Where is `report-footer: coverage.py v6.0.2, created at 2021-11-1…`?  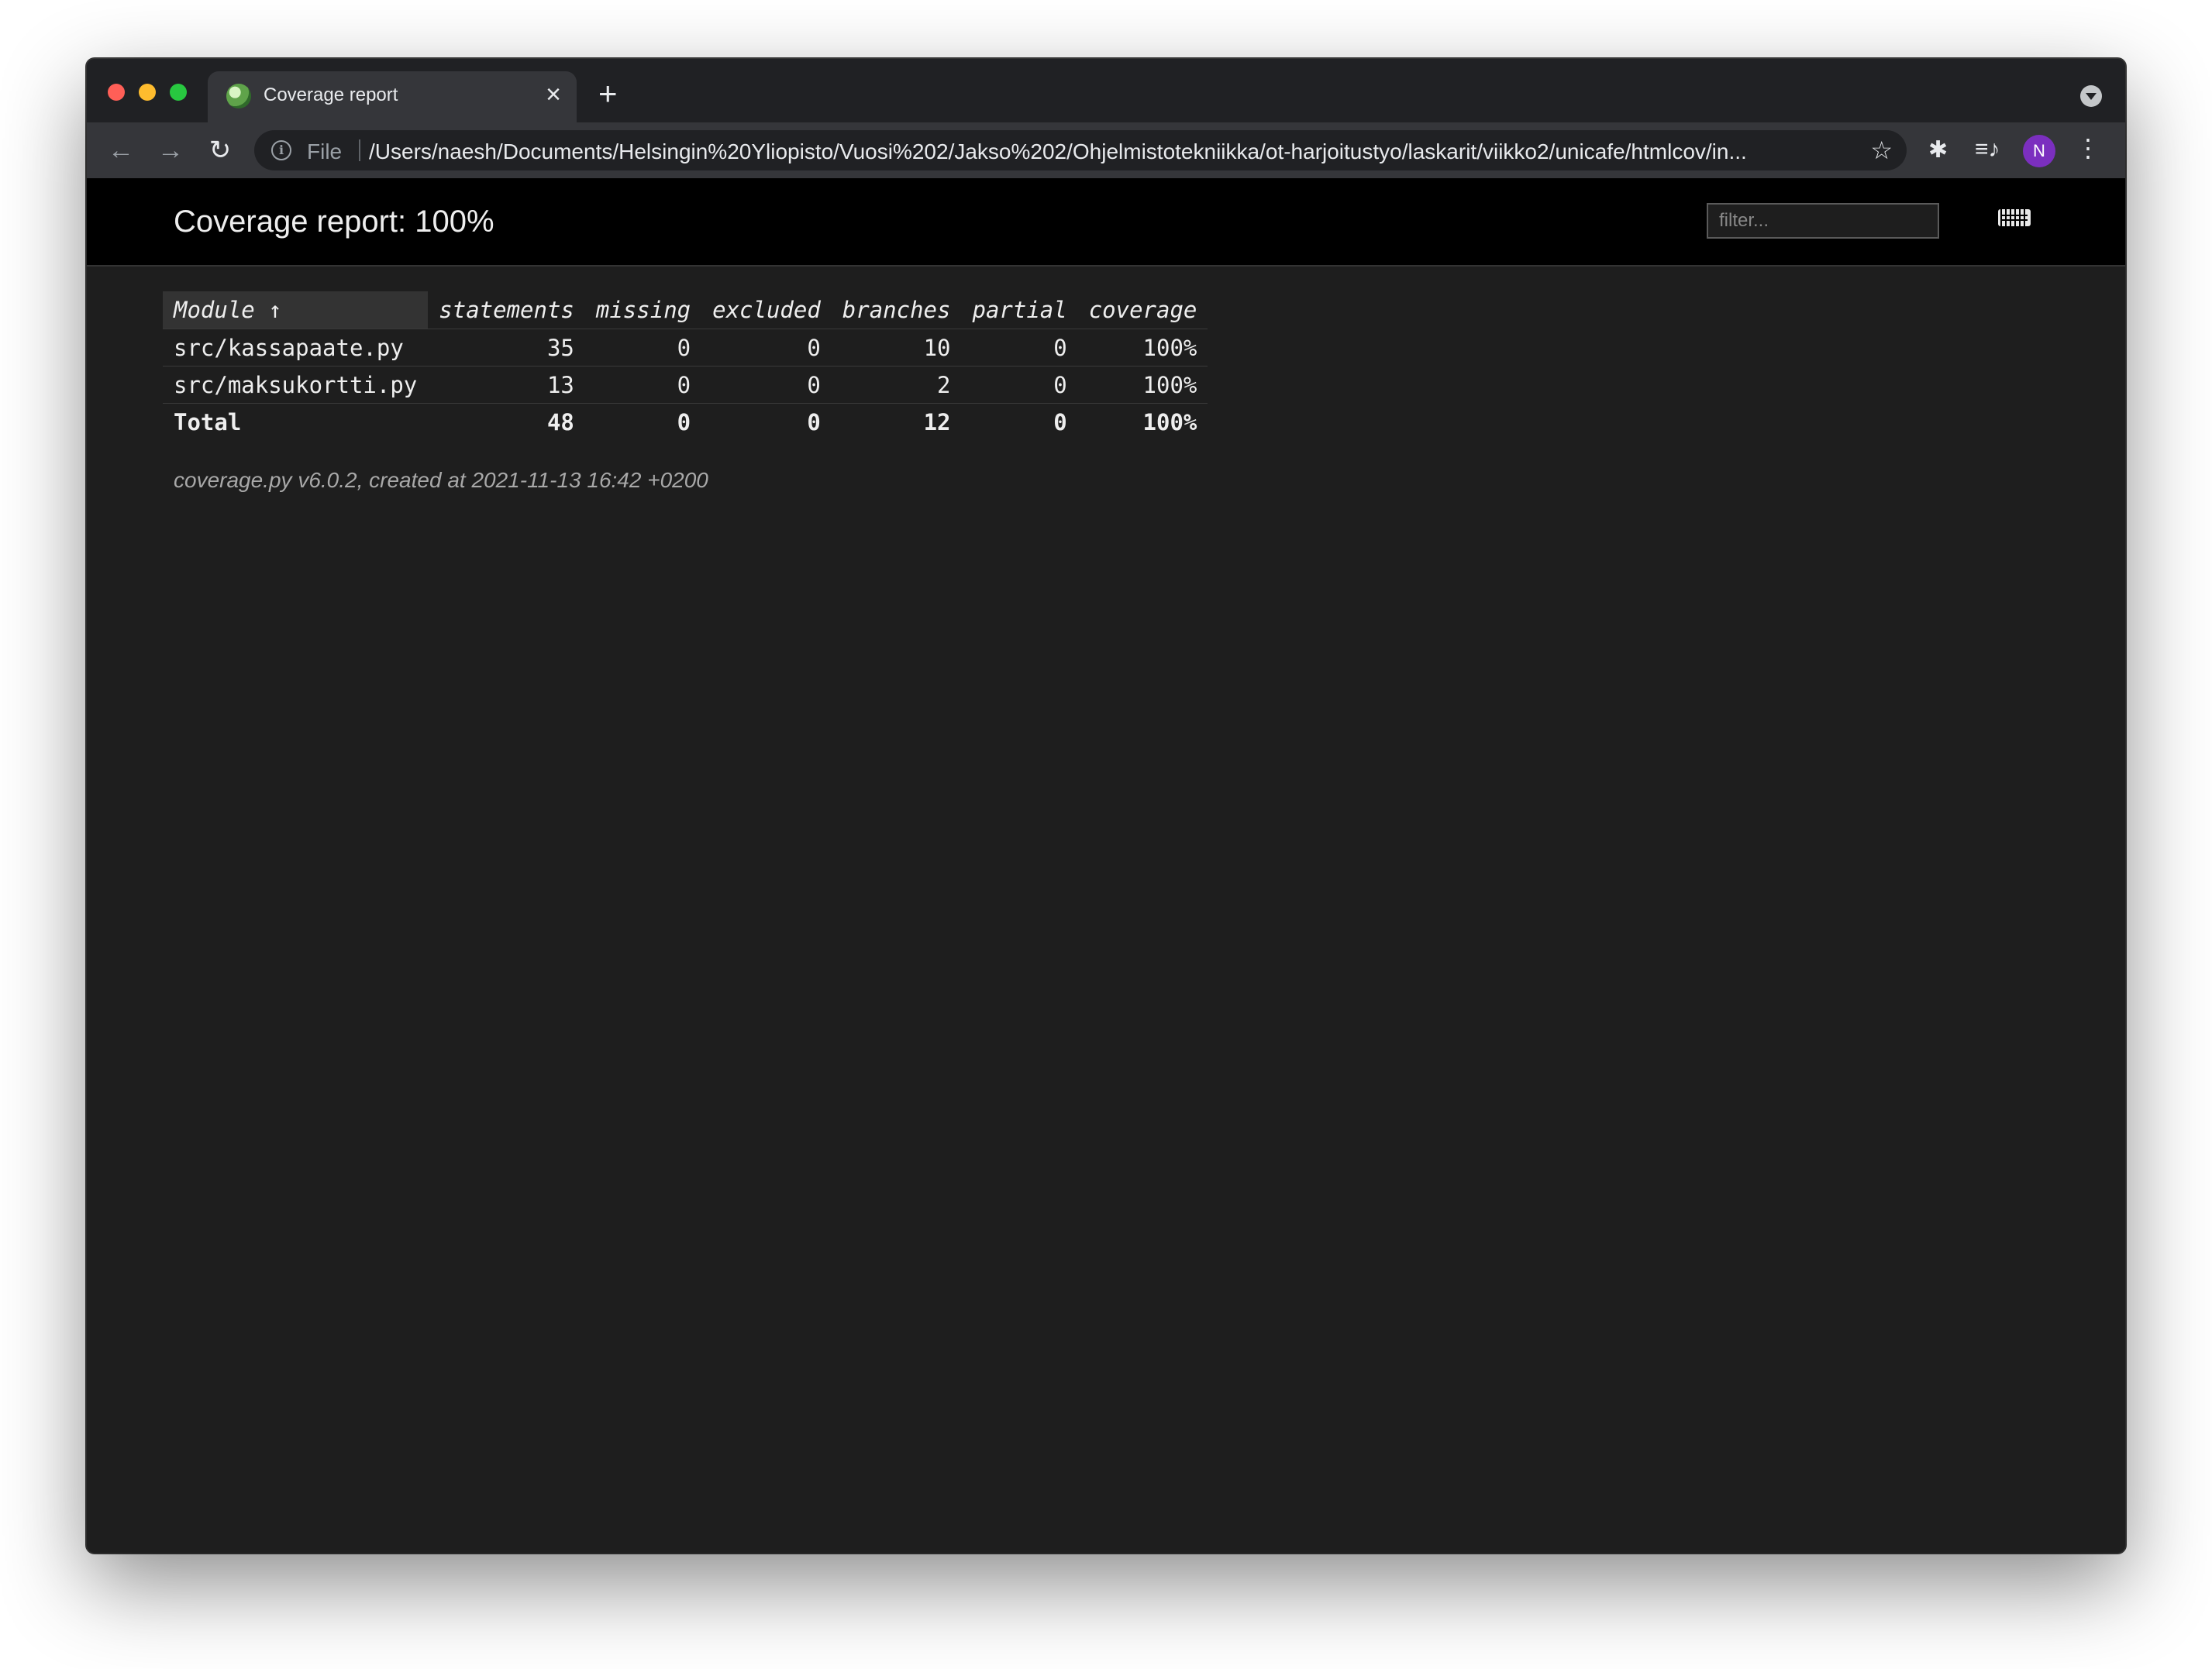 report-footer: coverage.py v6.0.2, created at 2021-11-1… is located at coordinates (441, 480).